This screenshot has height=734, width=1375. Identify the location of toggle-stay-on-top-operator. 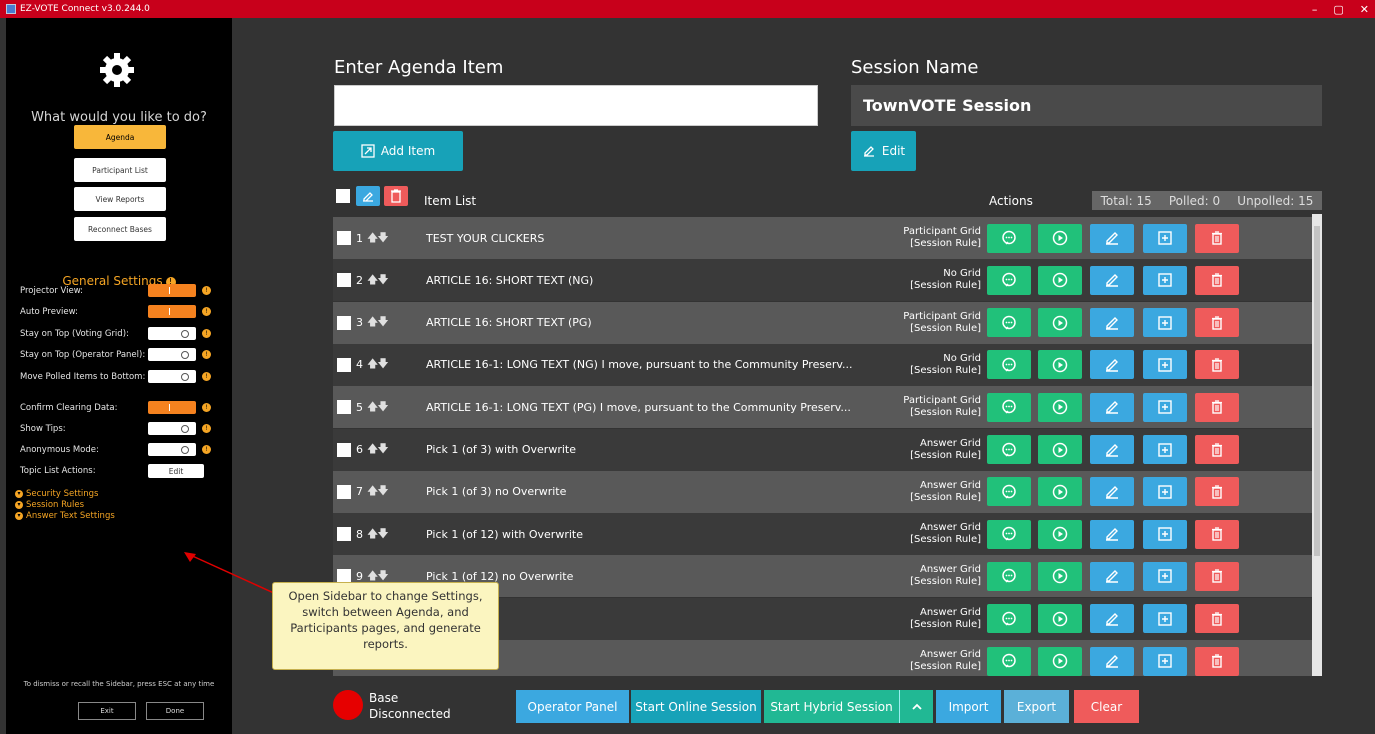
(172, 354).